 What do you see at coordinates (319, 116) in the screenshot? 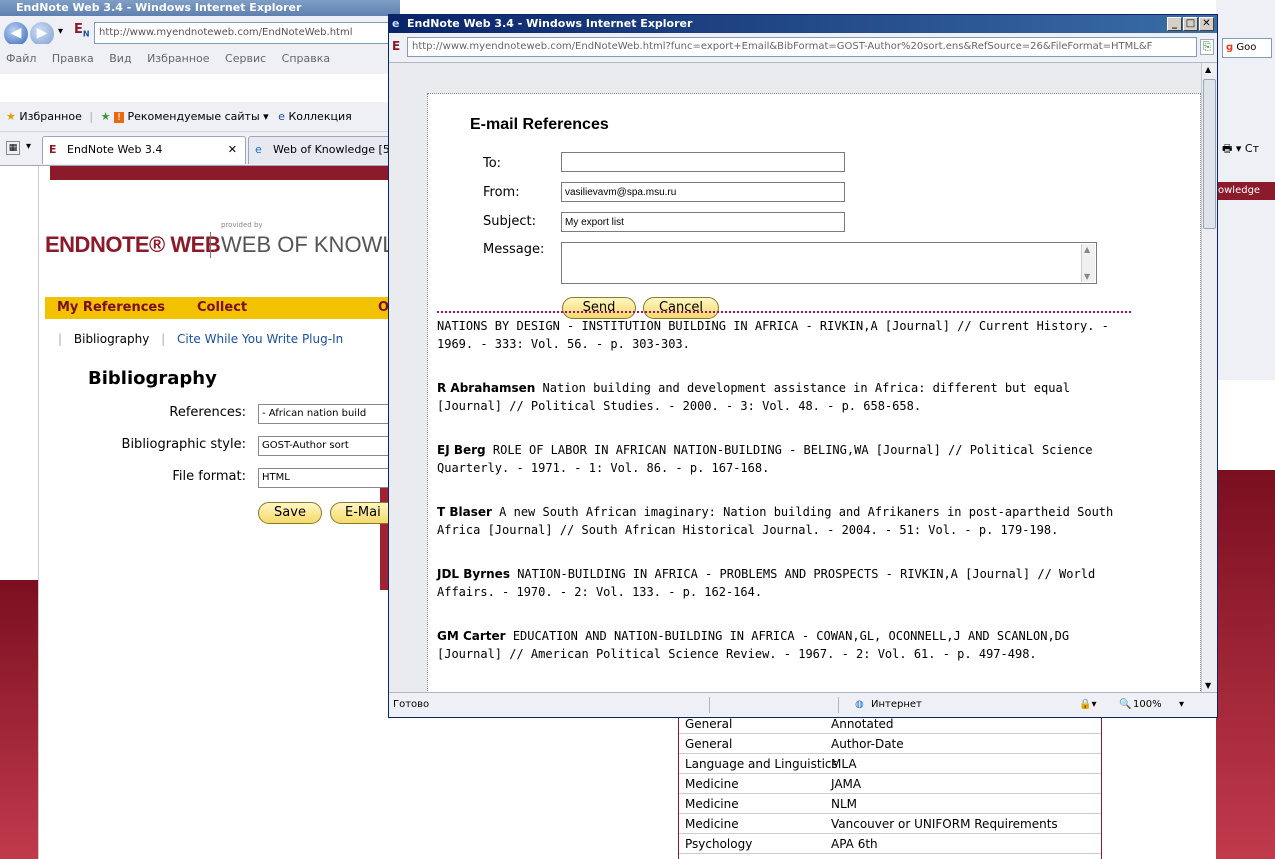
I see `collection-link: Коллекция` at bounding box center [319, 116].